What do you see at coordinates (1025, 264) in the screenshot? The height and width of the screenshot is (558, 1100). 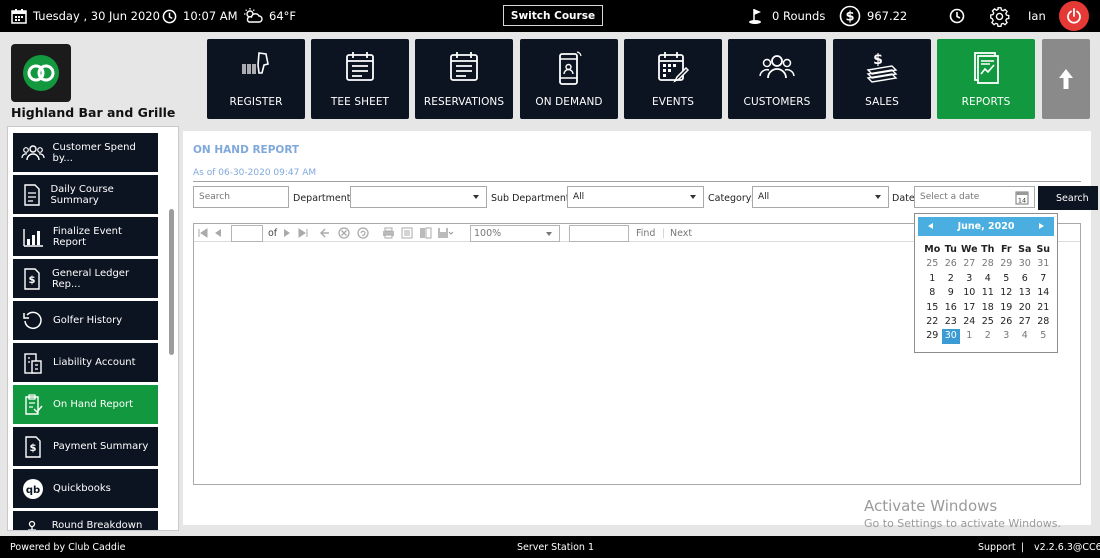 I see `calendar-day: 30` at bounding box center [1025, 264].